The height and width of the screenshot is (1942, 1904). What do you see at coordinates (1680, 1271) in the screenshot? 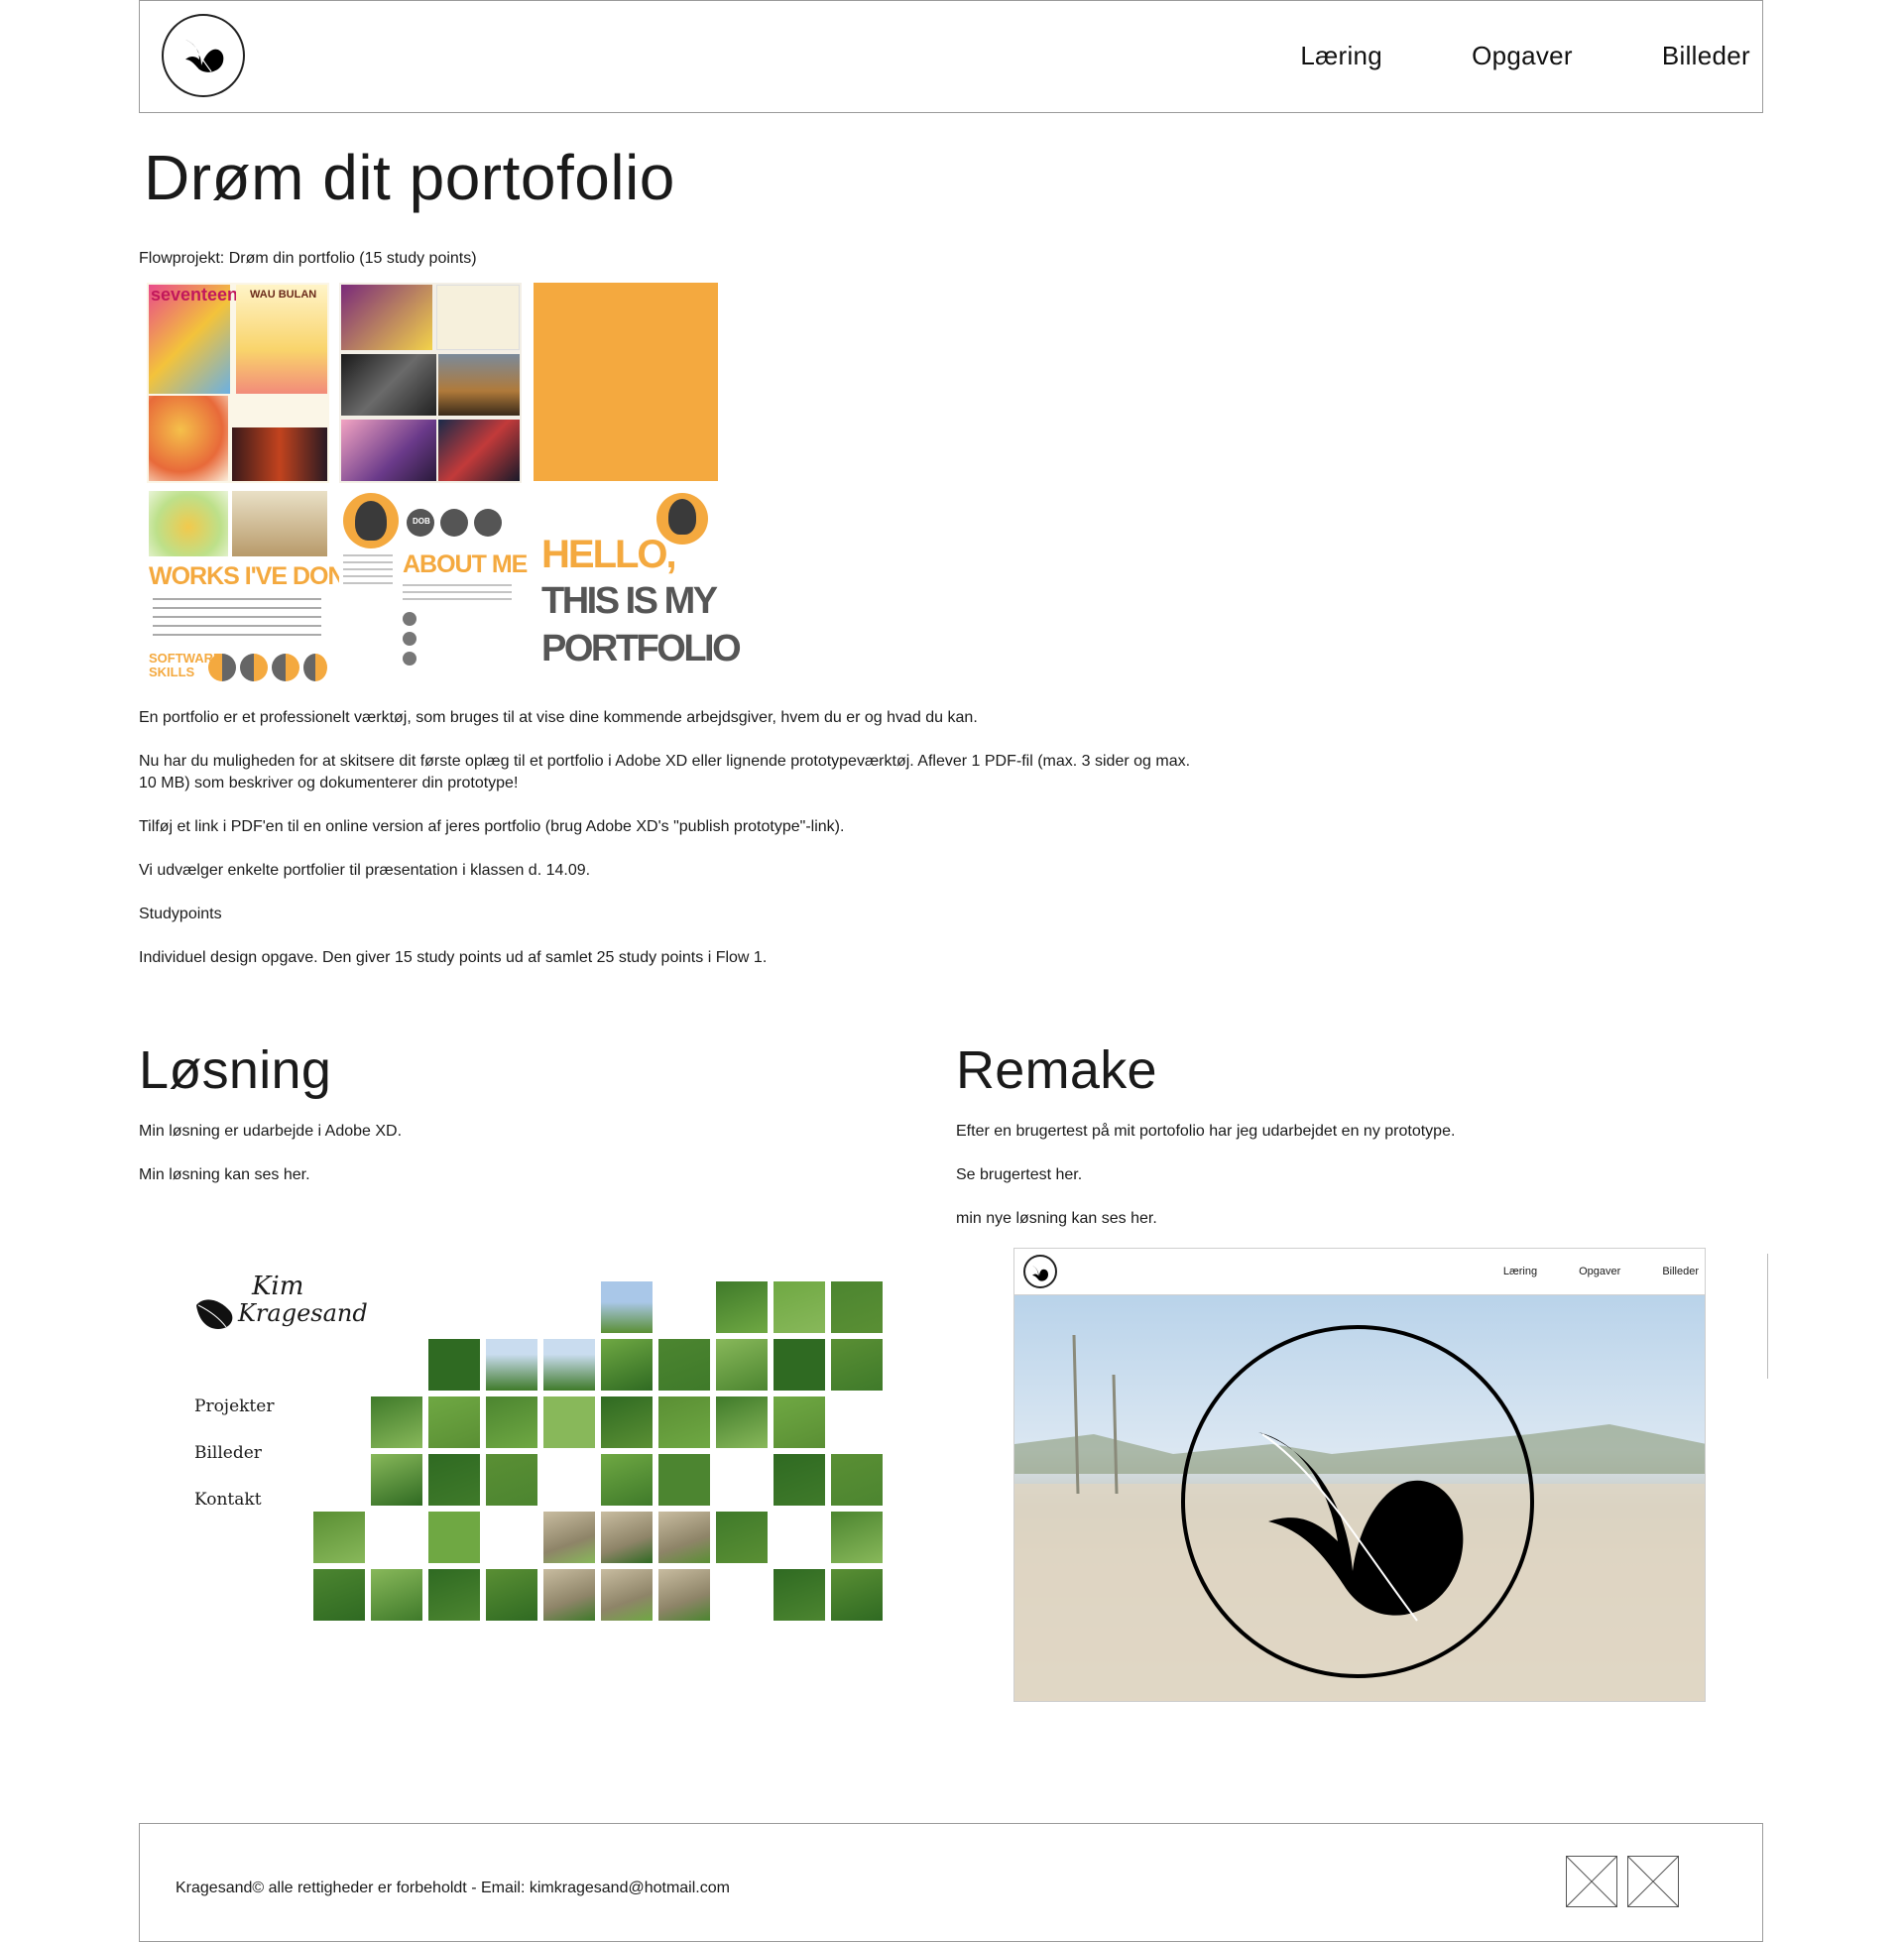
I see `prototype-nav-billeder: Billeder` at bounding box center [1680, 1271].